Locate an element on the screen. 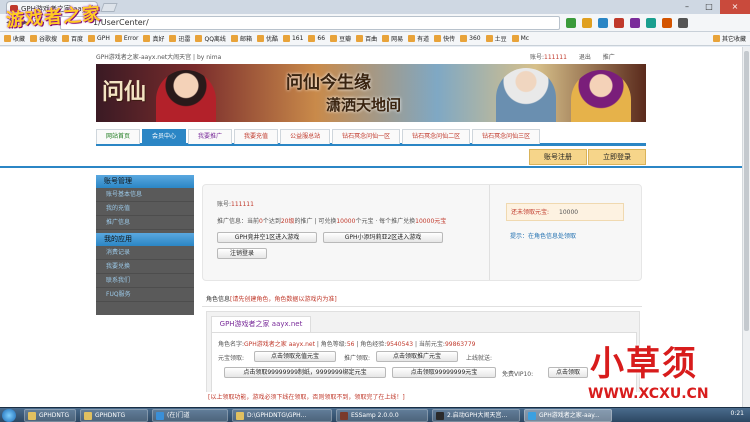 The width and height of the screenshot is (750, 422). close-window-button: × is located at coordinates (735, 7).